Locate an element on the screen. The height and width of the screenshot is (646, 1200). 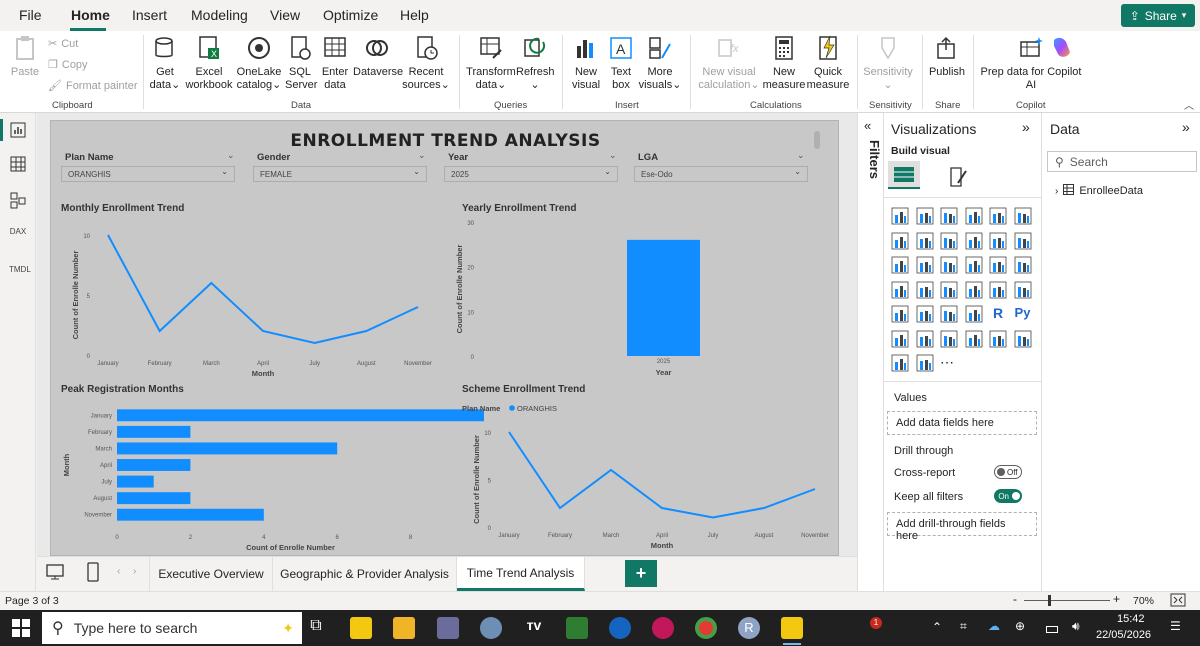
decomposition-tree-visual-icon is located at coordinates (925, 339).